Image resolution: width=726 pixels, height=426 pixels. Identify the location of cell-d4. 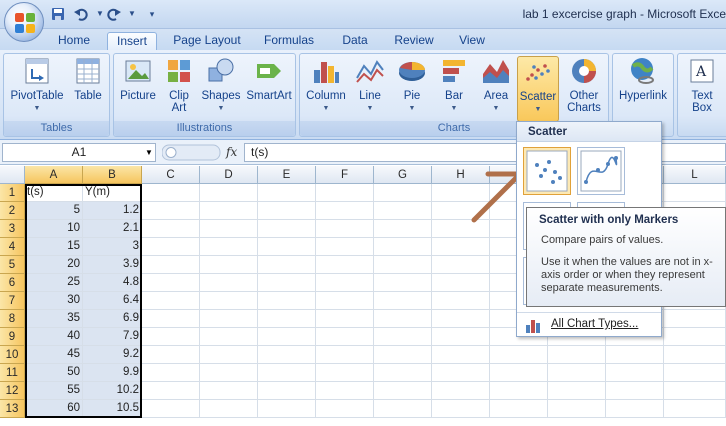
(229, 247).